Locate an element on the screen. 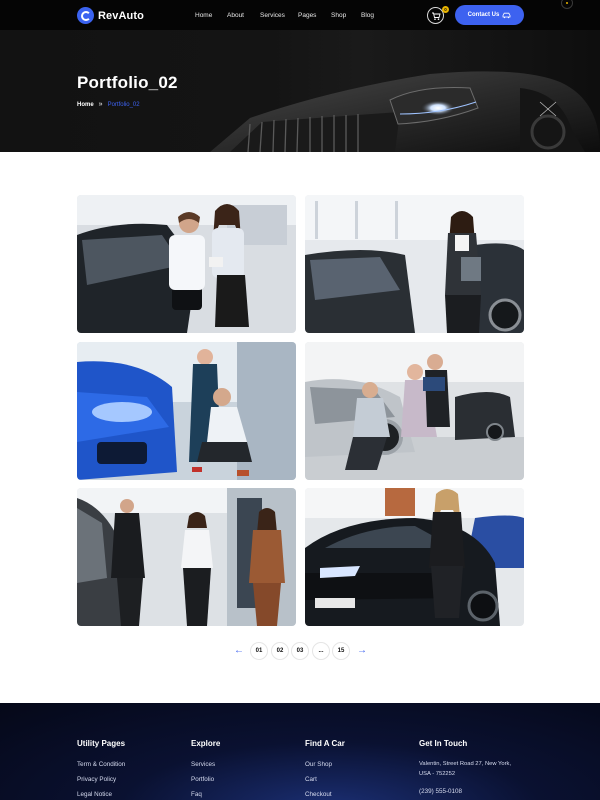 This screenshot has height=800, width=600. logo-icon is located at coordinates (85, 15).